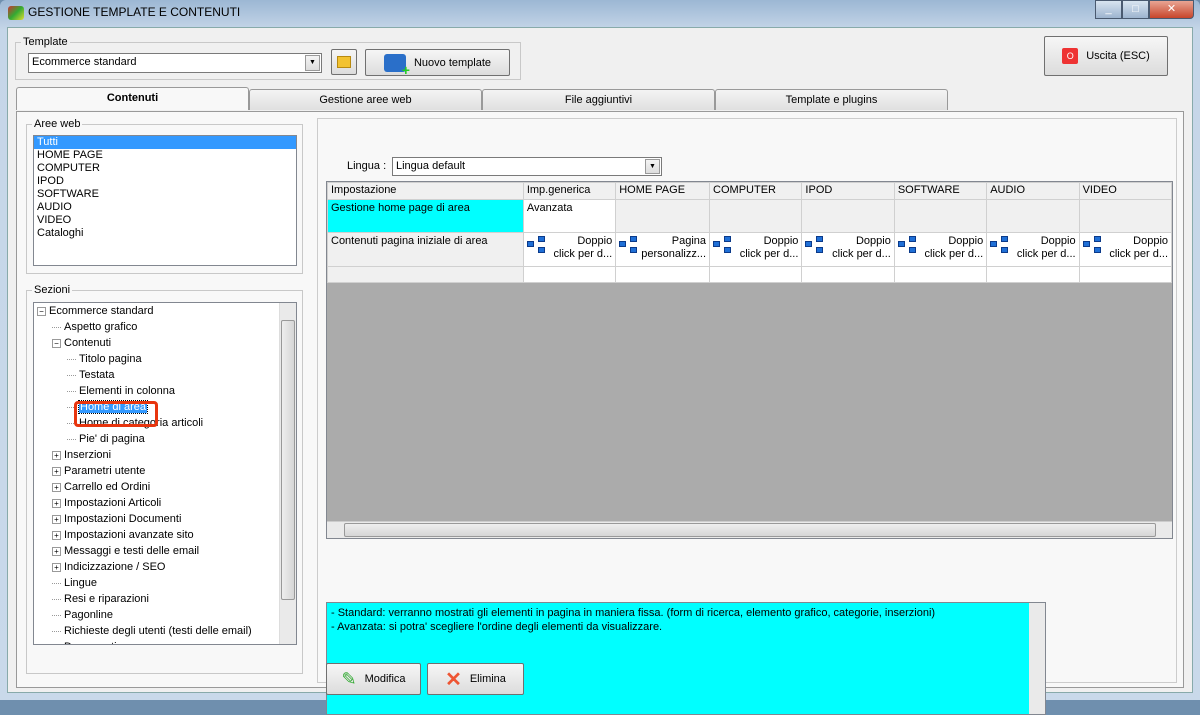 The image size is (1200, 715). What do you see at coordinates (16, 12) in the screenshot?
I see `app-icon` at bounding box center [16, 12].